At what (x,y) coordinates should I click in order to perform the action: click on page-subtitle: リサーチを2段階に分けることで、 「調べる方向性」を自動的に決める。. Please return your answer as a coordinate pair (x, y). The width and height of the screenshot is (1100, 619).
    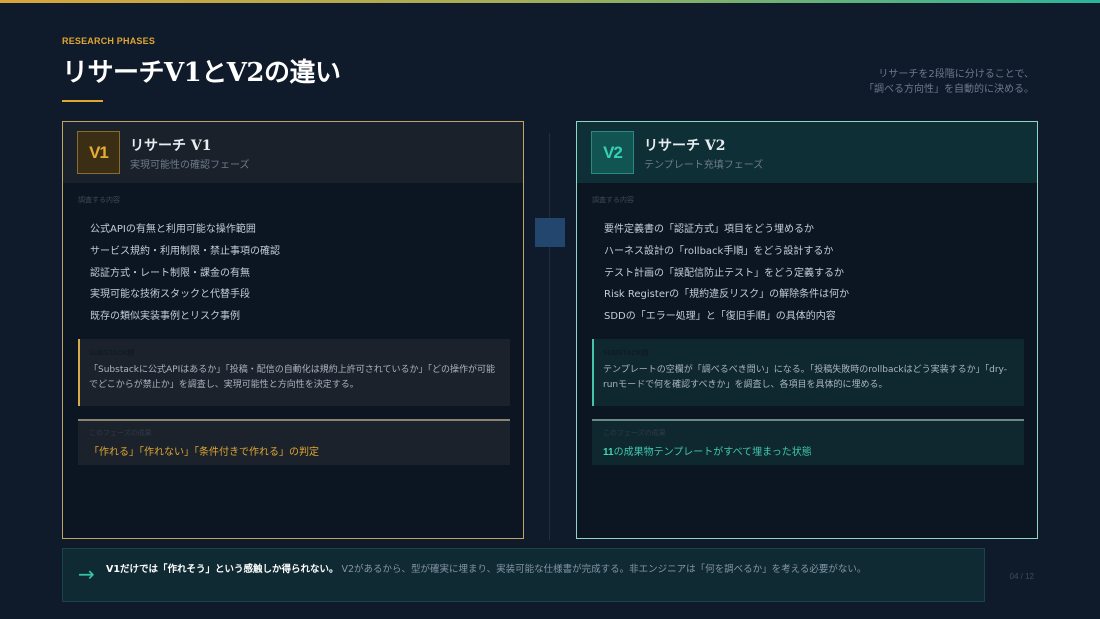
    Looking at the image, I should click on (949, 82).